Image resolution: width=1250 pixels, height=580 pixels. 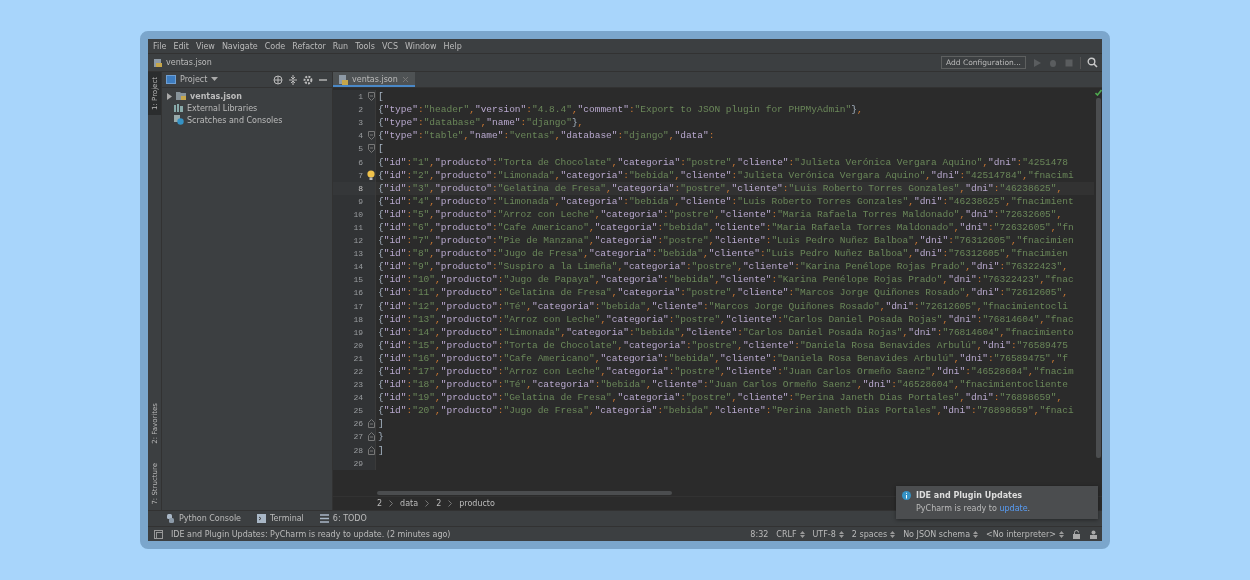 I want to click on tool-window-button: 6: TODO, so click(x=343, y=518).